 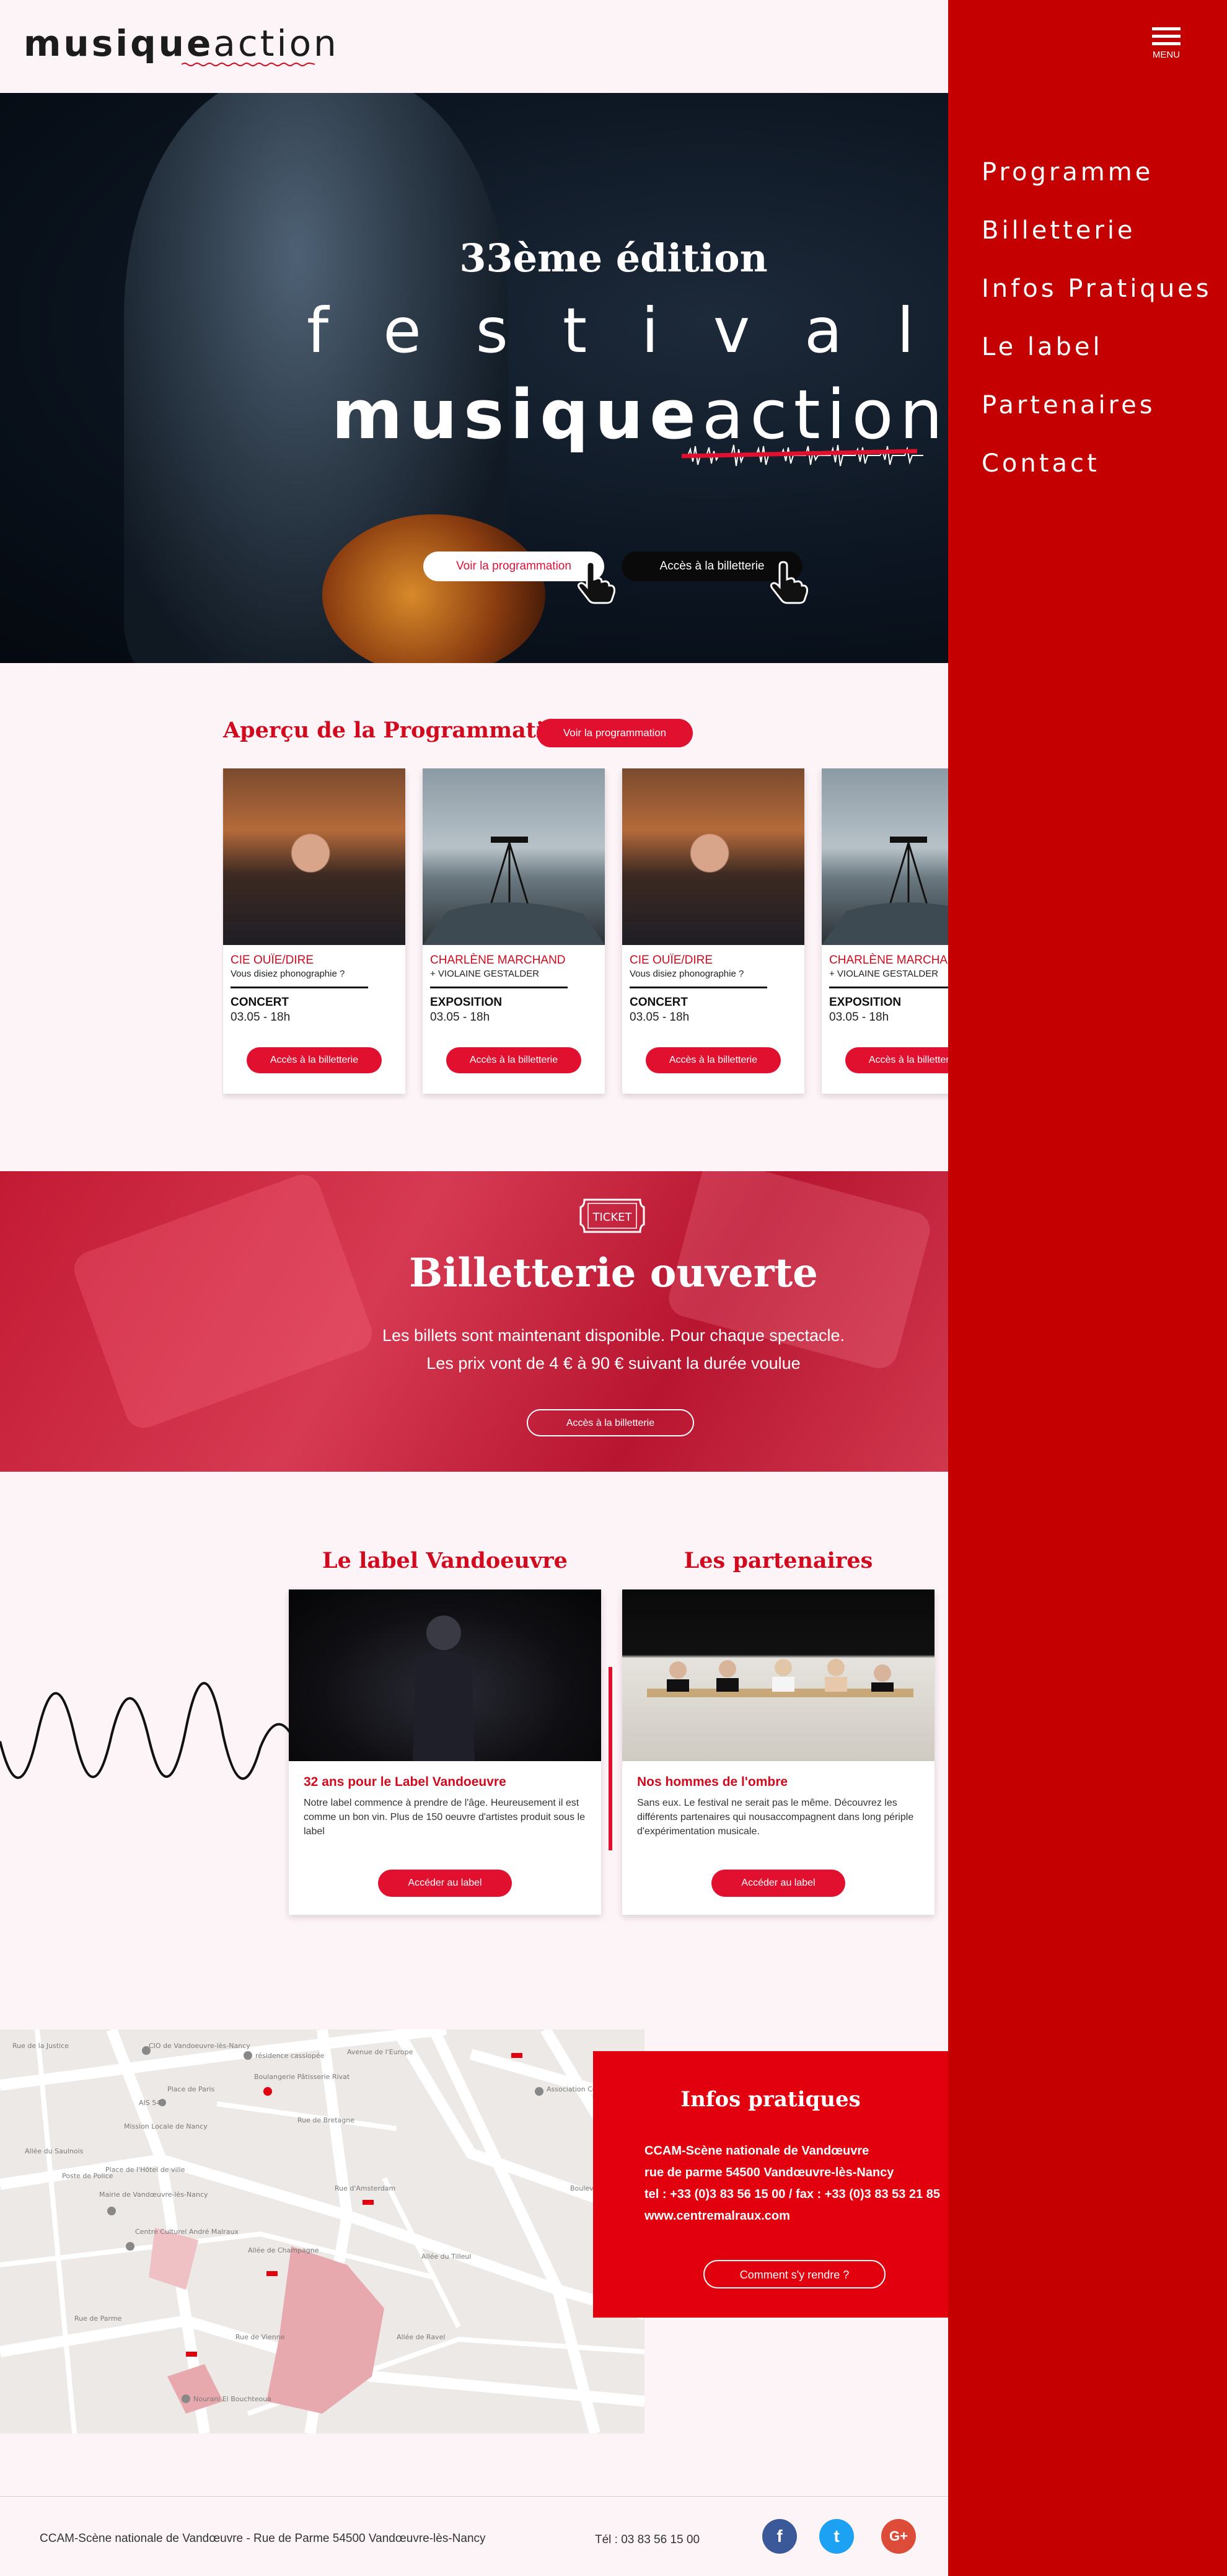 What do you see at coordinates (187, 2232) in the screenshot?
I see `map-label: Centre Culturel André Malraux` at bounding box center [187, 2232].